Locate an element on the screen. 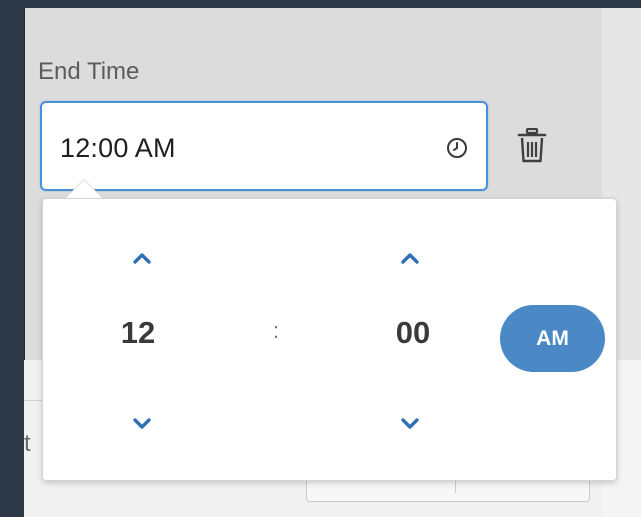 The width and height of the screenshot is (641, 517). minute-up-chevron-icon is located at coordinates (410, 258).